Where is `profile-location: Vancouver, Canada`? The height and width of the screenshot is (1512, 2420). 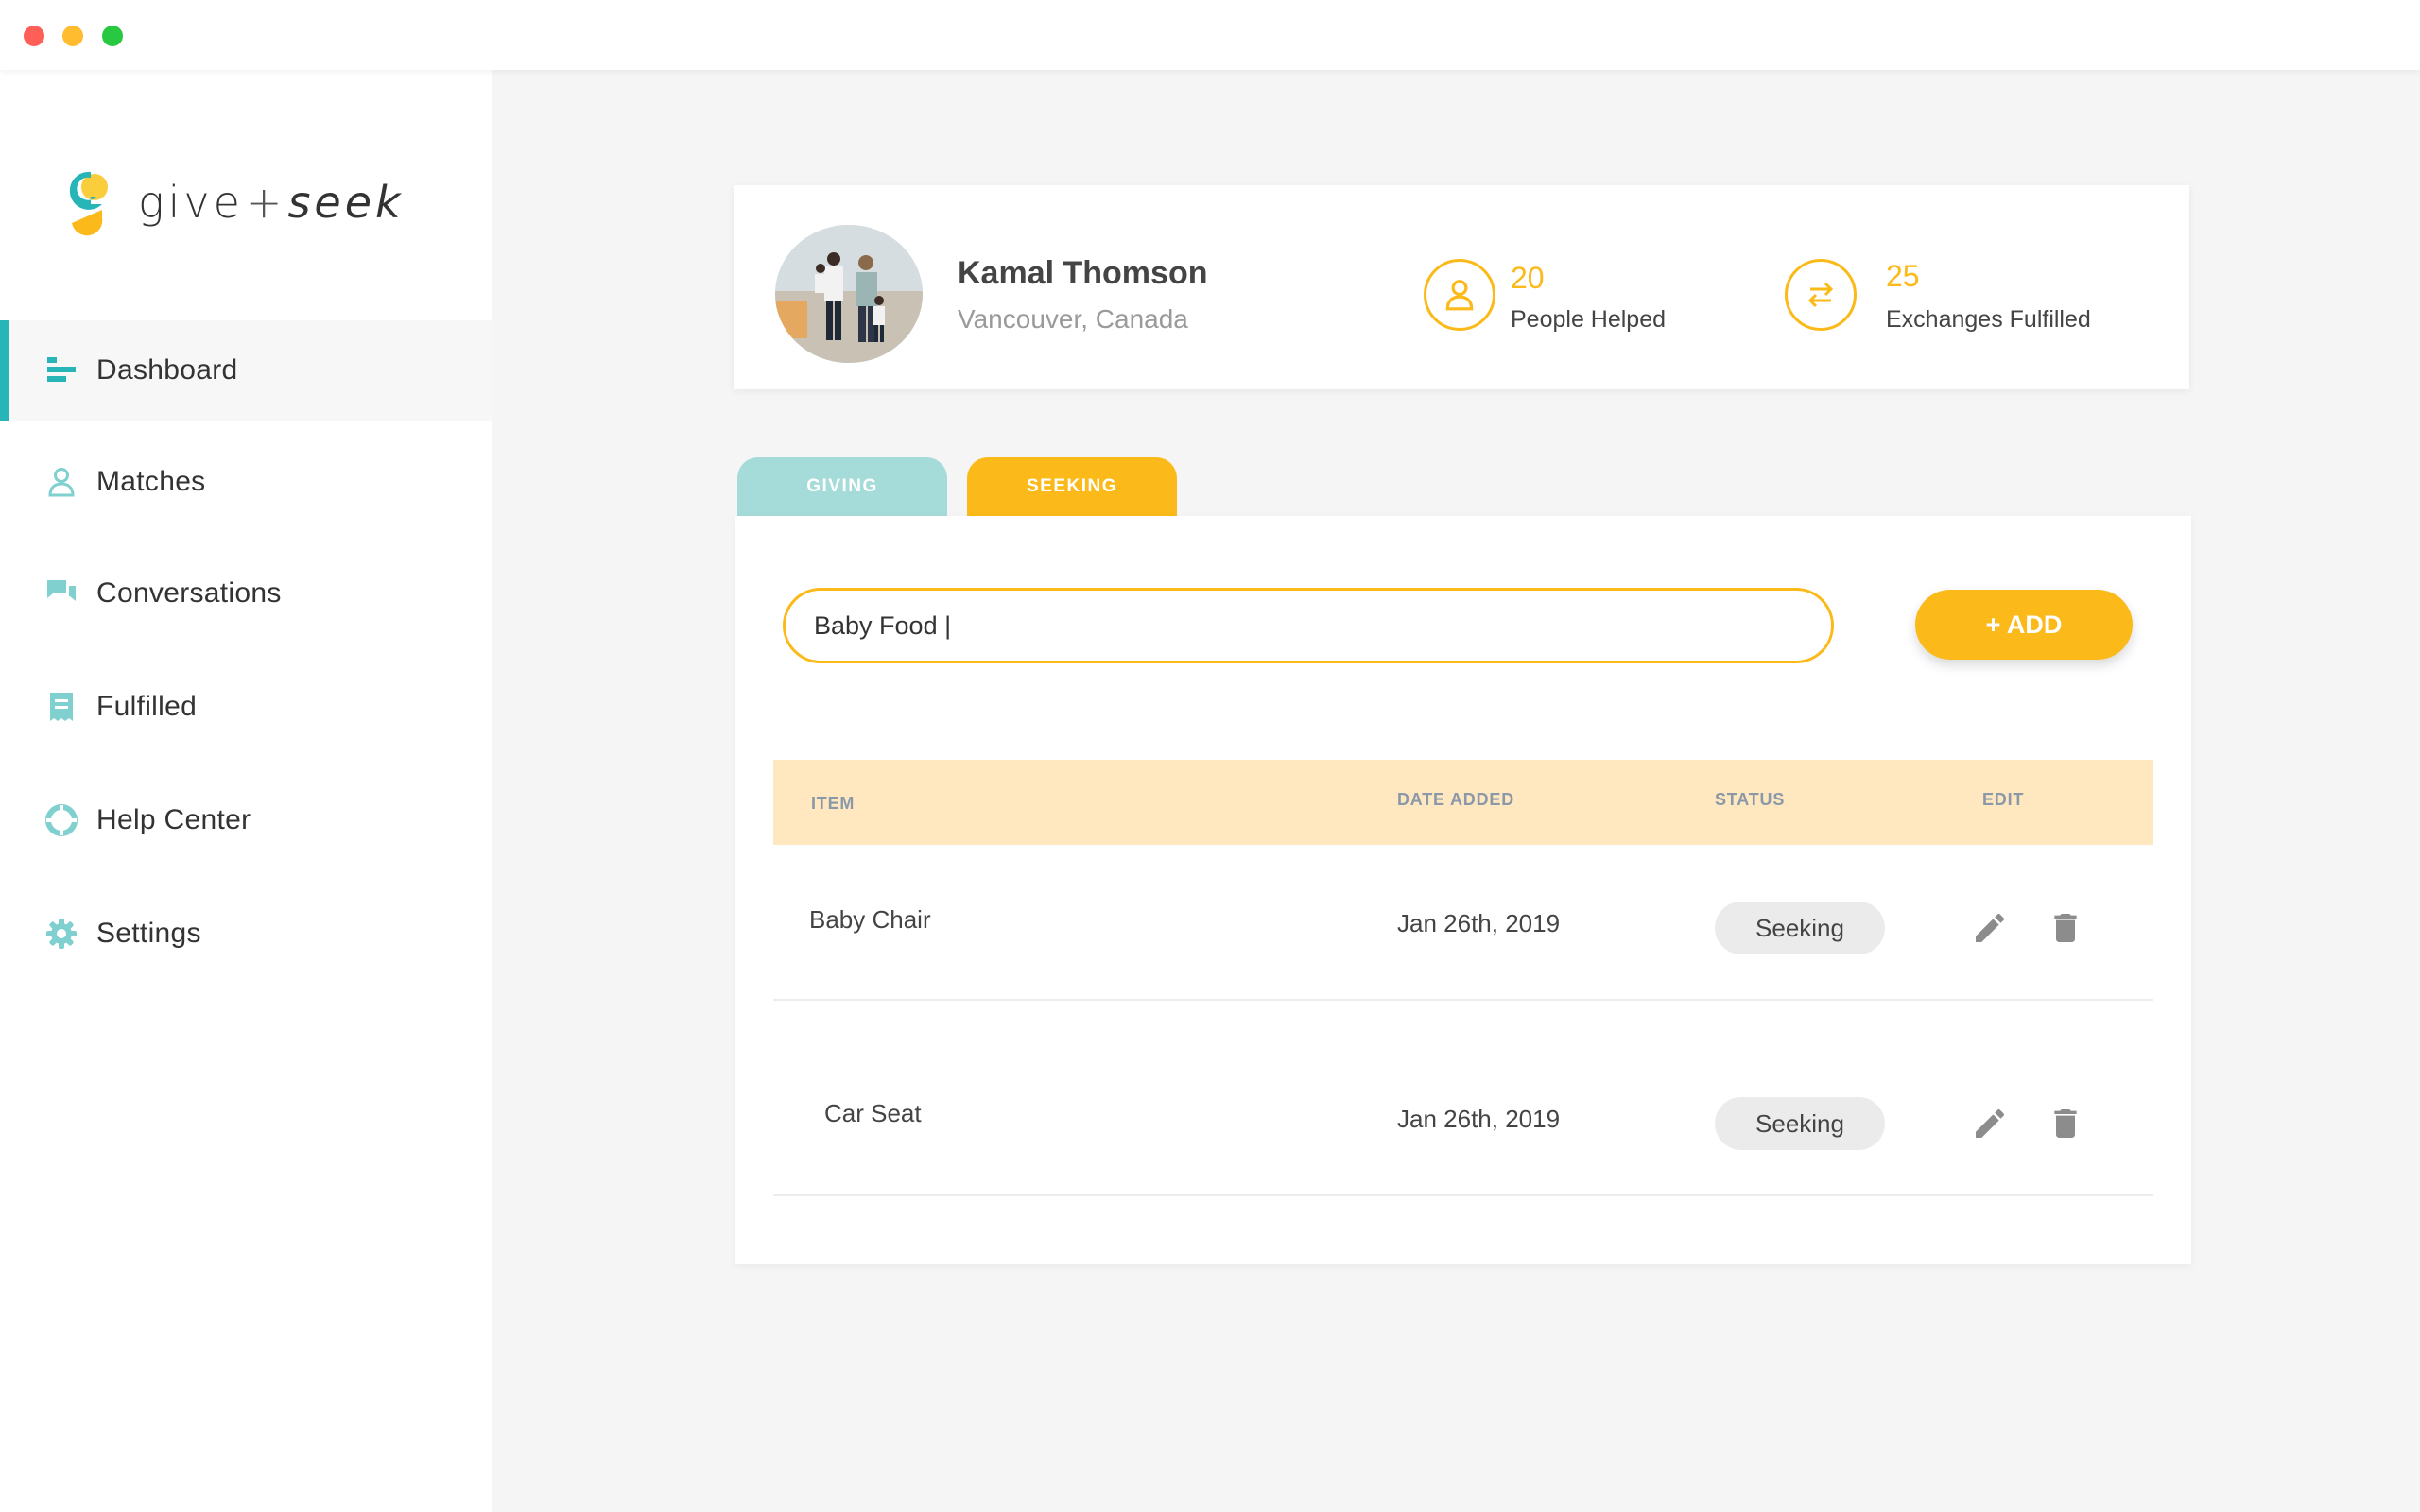 profile-location: Vancouver, Canada is located at coordinates (1073, 319).